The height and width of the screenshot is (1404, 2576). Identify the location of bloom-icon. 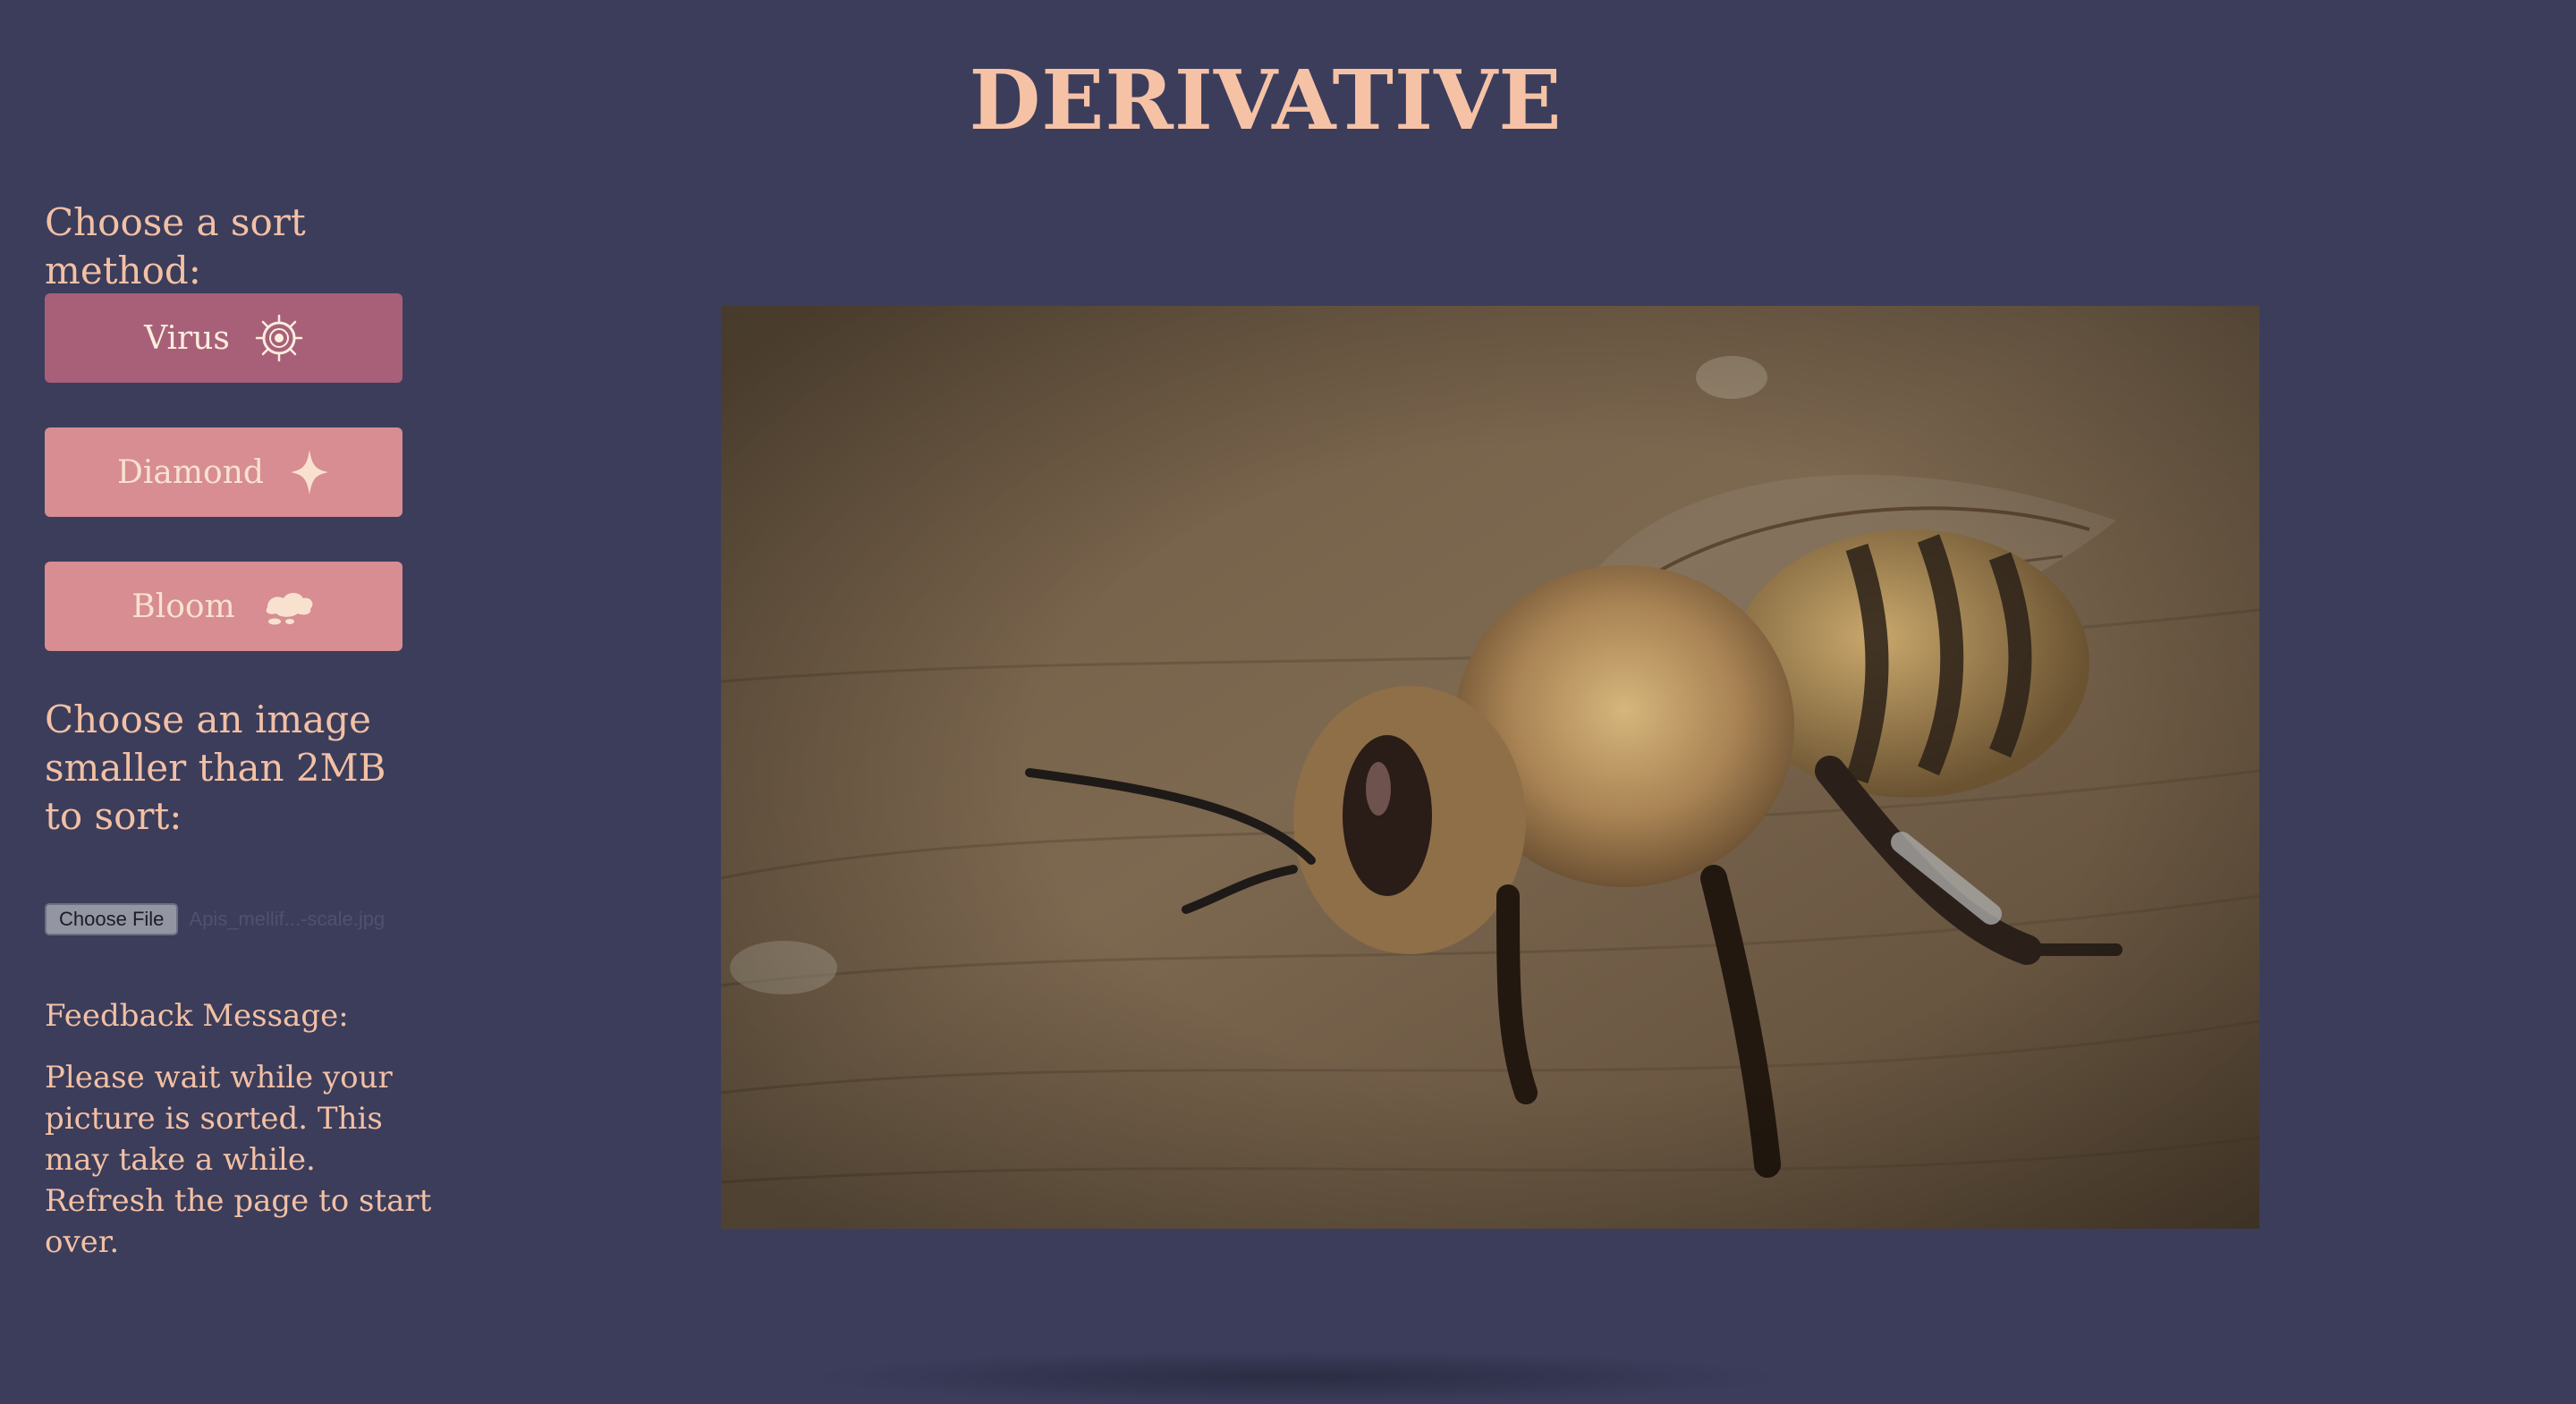
(288, 606).